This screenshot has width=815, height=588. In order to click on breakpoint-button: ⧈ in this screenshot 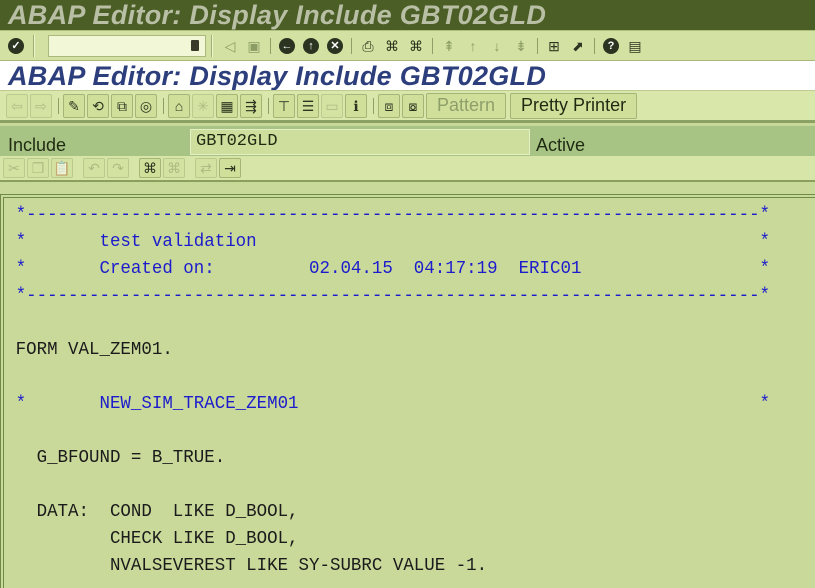, I will do `click(389, 105)`.